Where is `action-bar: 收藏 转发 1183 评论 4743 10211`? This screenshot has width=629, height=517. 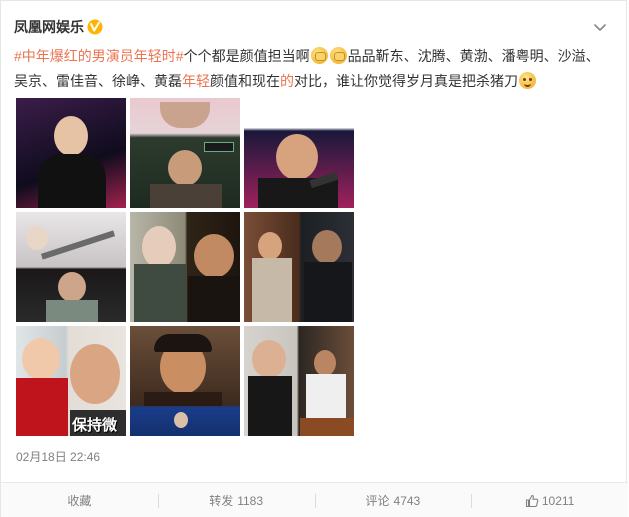 action-bar: 收藏 转发 1183 评论 4743 10211 is located at coordinates (314, 499).